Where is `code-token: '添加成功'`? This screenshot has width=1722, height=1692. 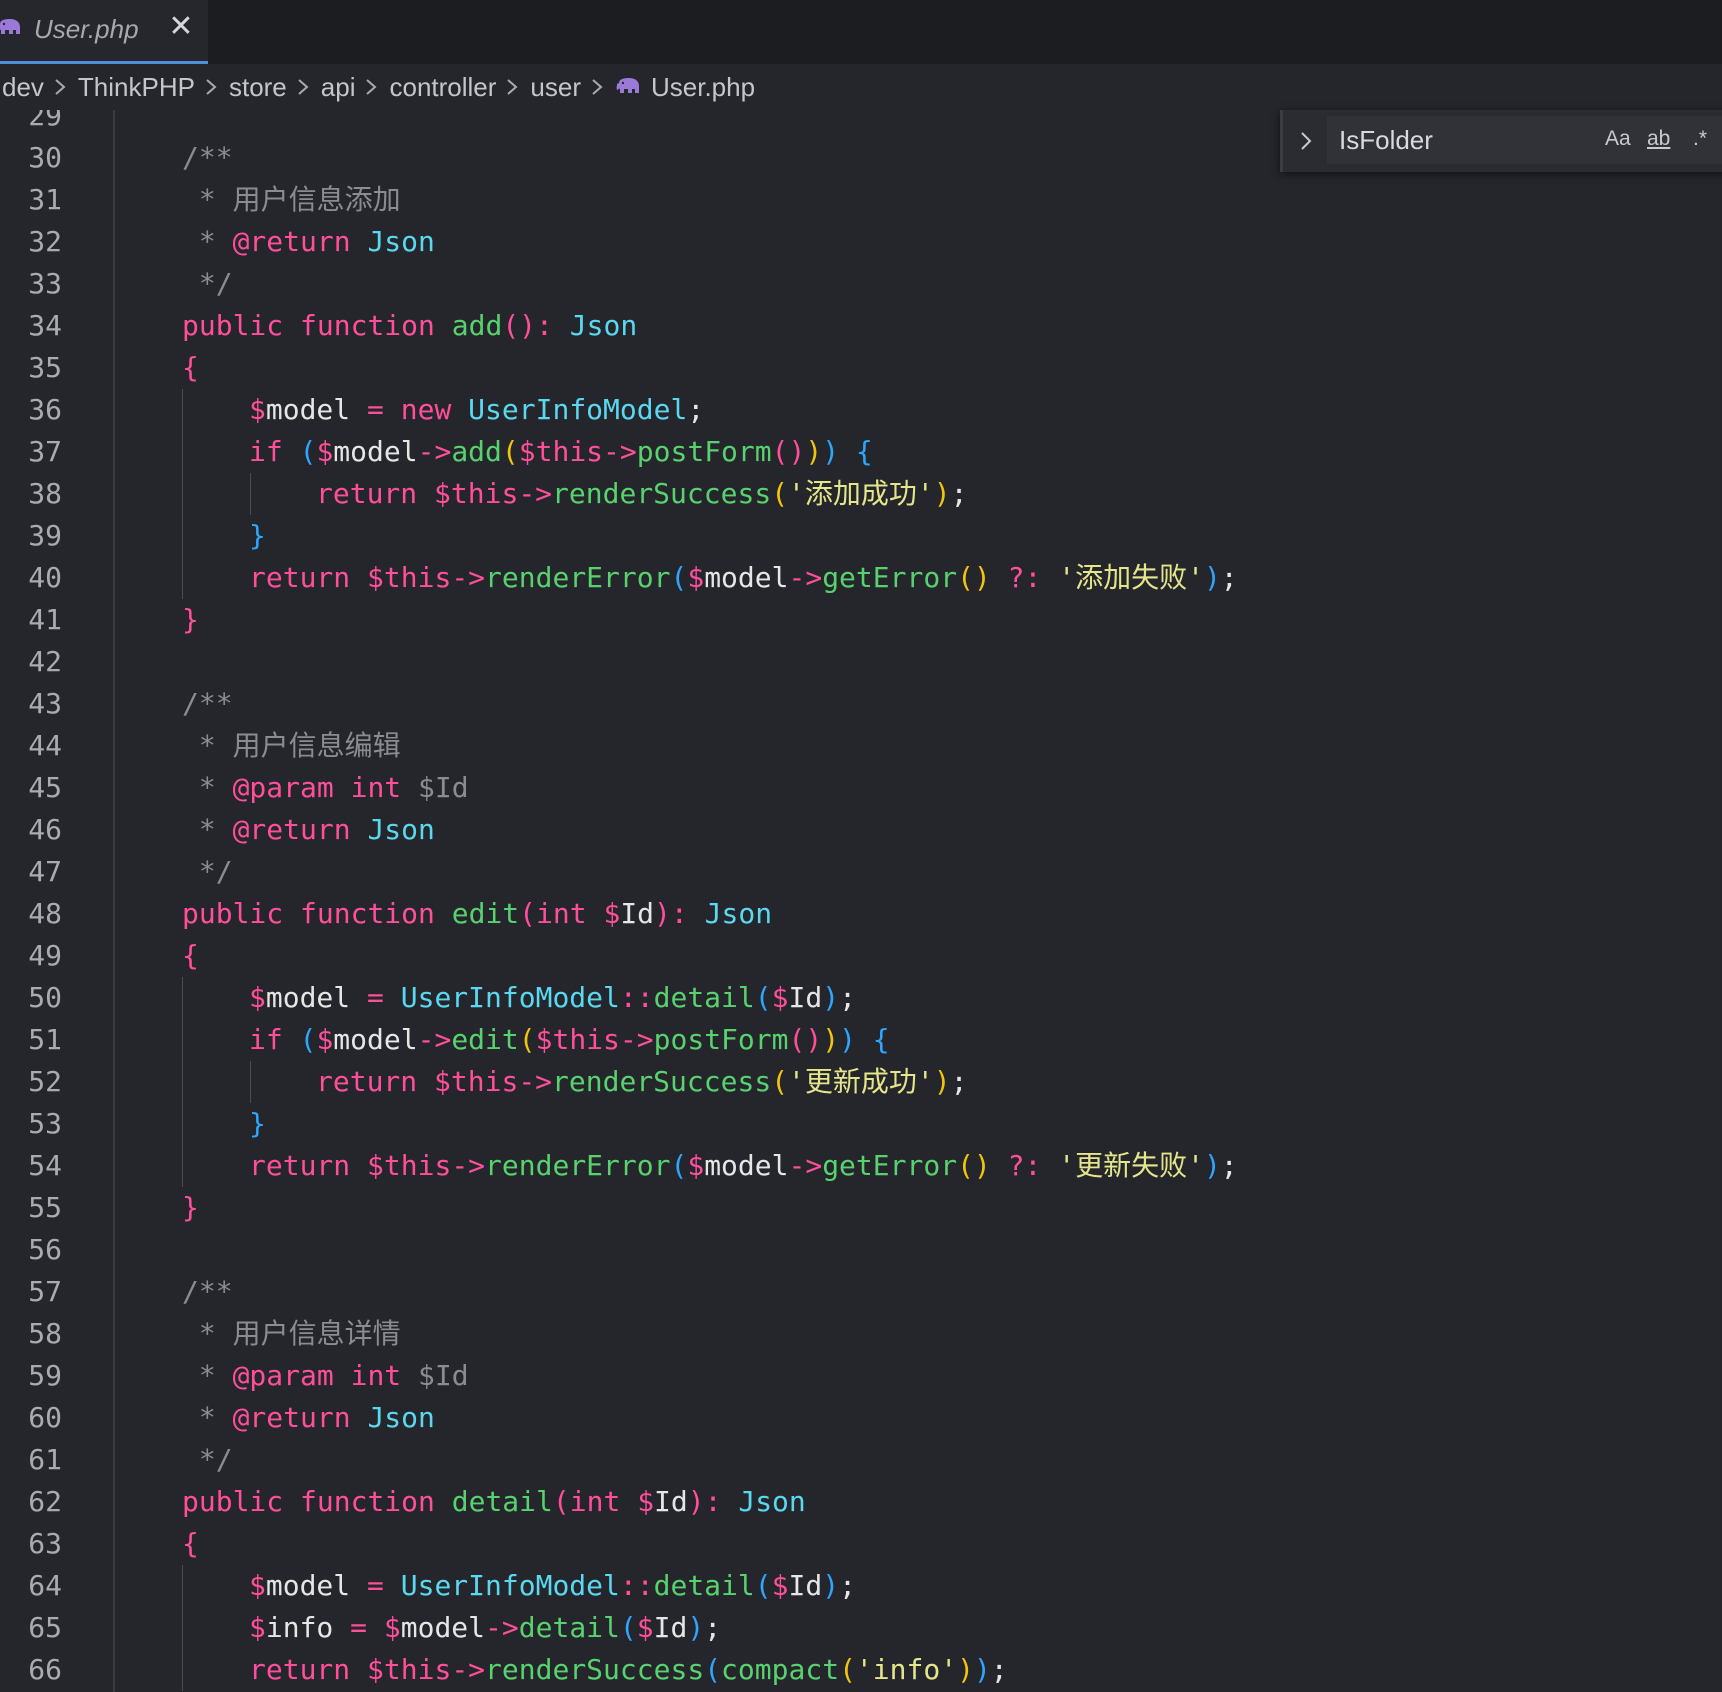 code-token: '添加成功' is located at coordinates (861, 493).